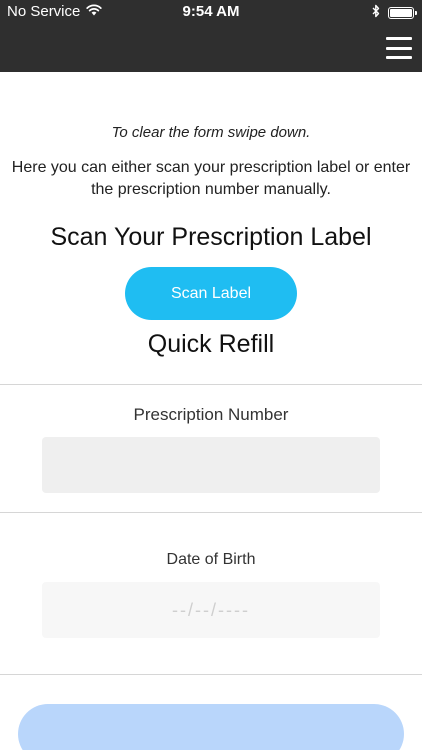  Describe the element at coordinates (211, 414) in the screenshot. I see `prescription-number-label: Prescription Number` at that location.